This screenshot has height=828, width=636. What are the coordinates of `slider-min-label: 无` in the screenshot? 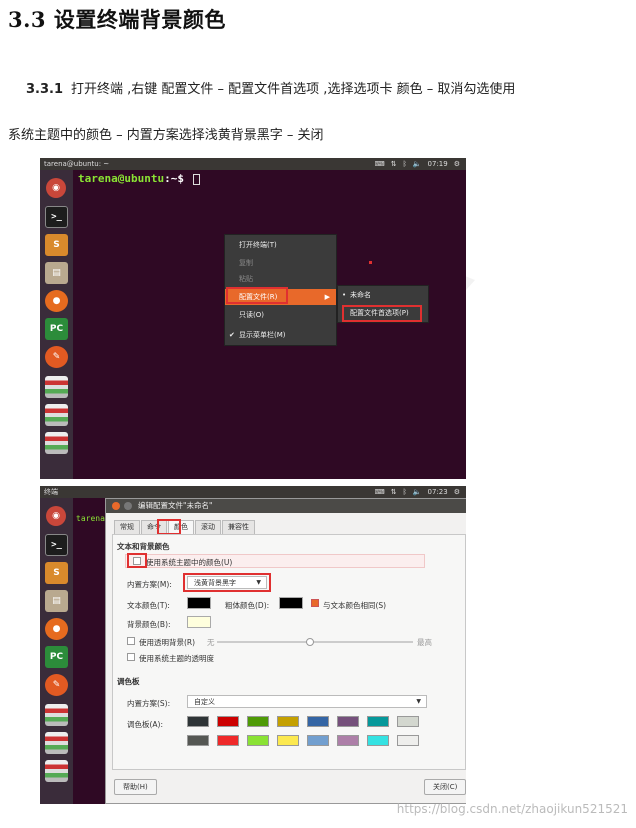 It's located at (211, 642).